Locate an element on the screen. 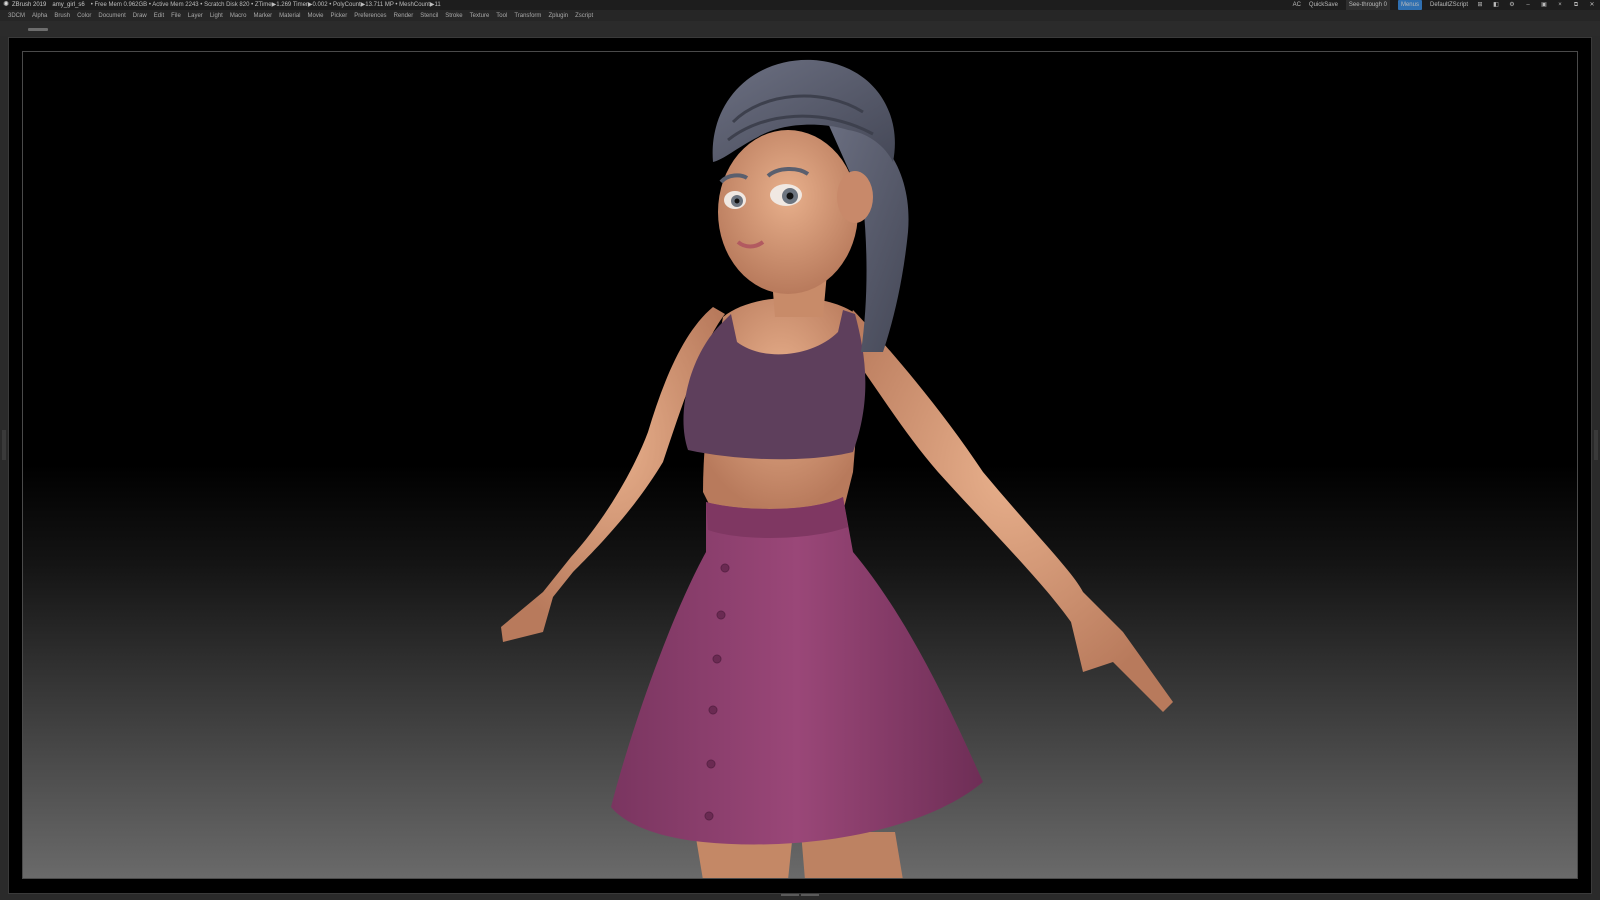 The height and width of the screenshot is (900, 1600). menu-item: Stroke is located at coordinates (453, 16).